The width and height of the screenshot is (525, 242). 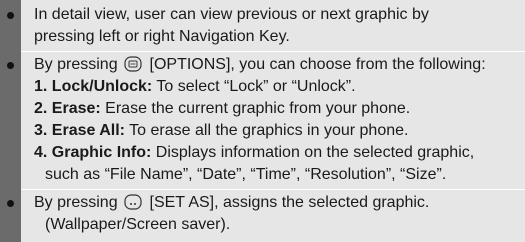 I want to click on item3-intro-post: [SET AS], assigns the selected graphic., so click(x=289, y=202).